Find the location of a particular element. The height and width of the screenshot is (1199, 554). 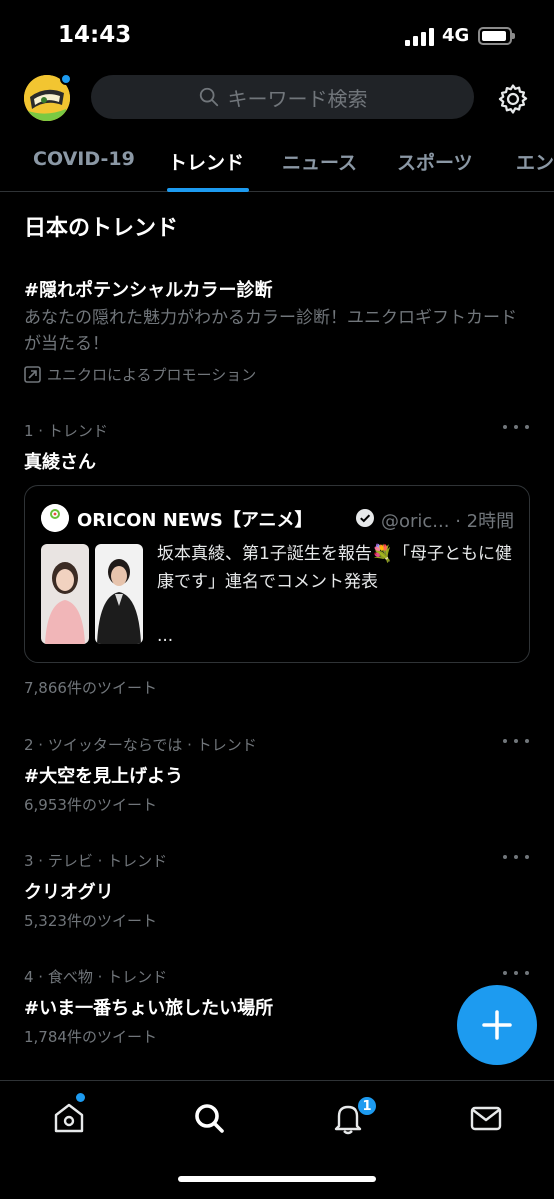

notification-badge: 1 is located at coordinates (367, 1106).